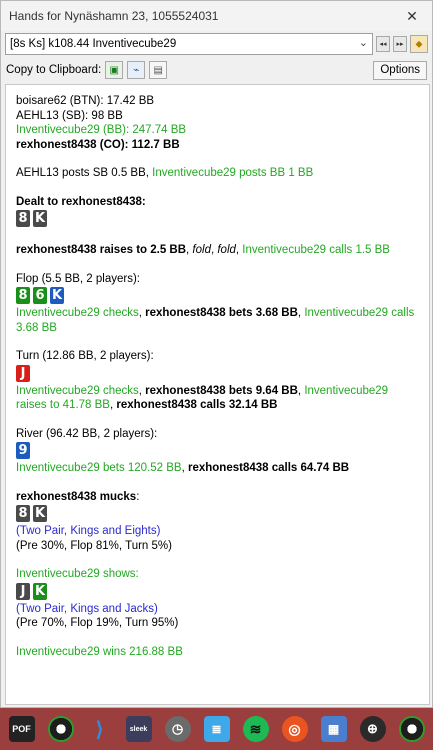 This screenshot has height=750, width=433. What do you see at coordinates (233, 173) in the screenshot?
I see `blind-bb: Inventivecube29 posts BB 1 BB` at bounding box center [233, 173].